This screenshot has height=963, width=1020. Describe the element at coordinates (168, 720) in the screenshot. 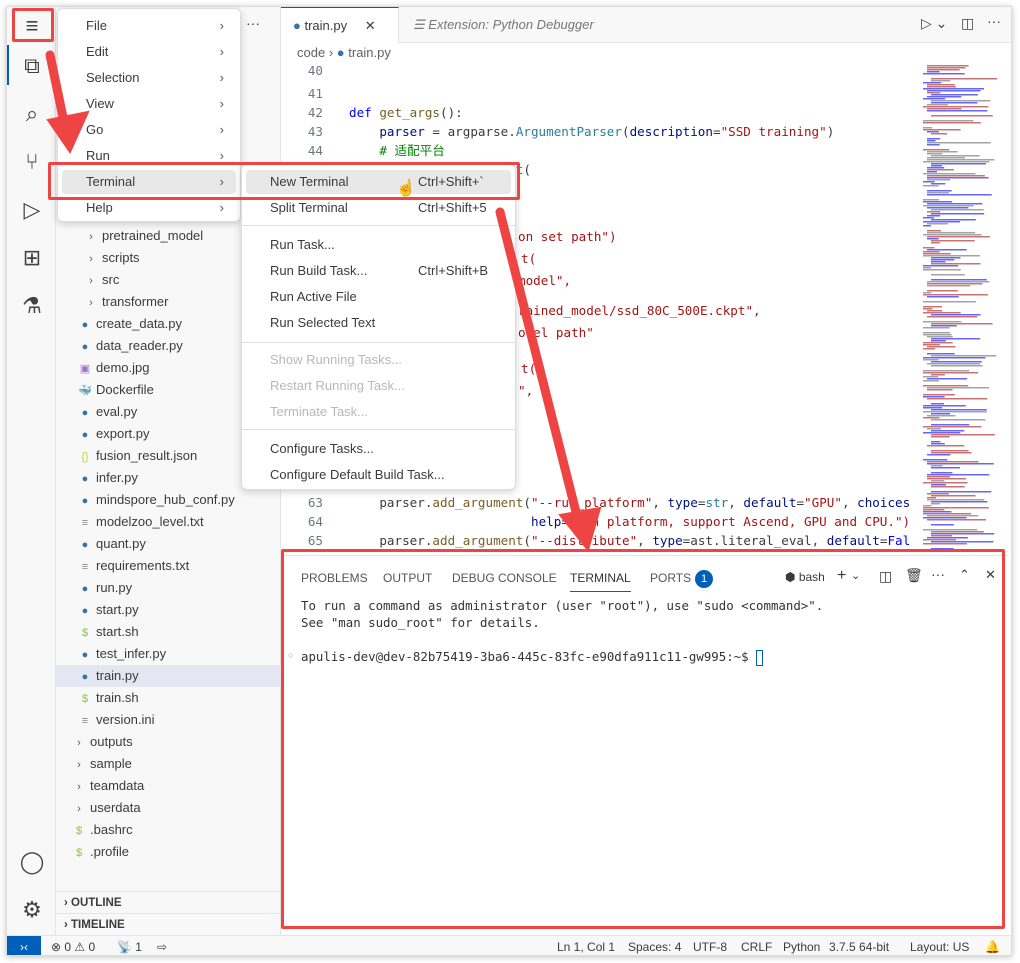

I see `file-tree-item: ≡ version.ini` at that location.